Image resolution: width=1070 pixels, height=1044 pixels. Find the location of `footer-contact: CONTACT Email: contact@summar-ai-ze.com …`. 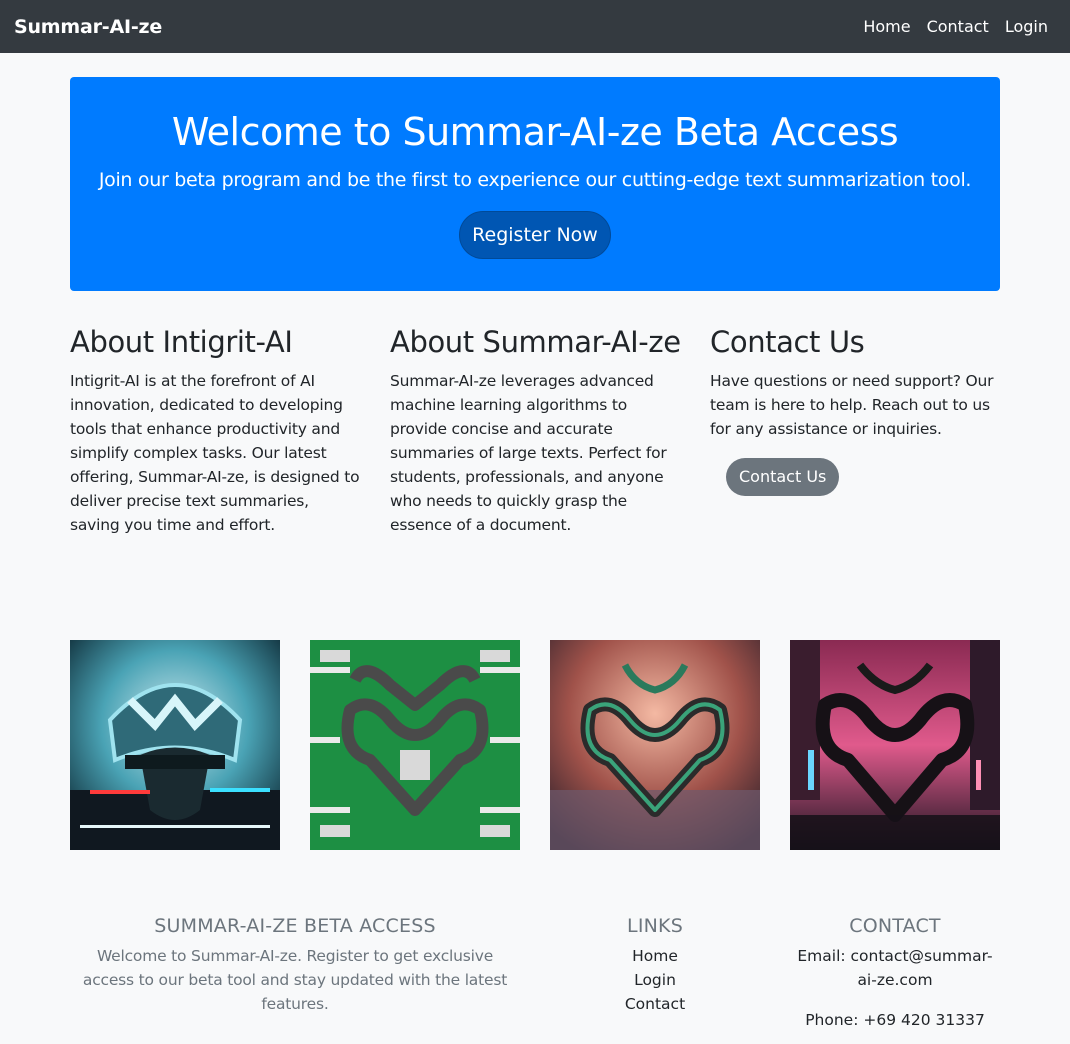

footer-contact: CONTACT Email: contact@summar-ai-ze.com … is located at coordinates (895, 973).